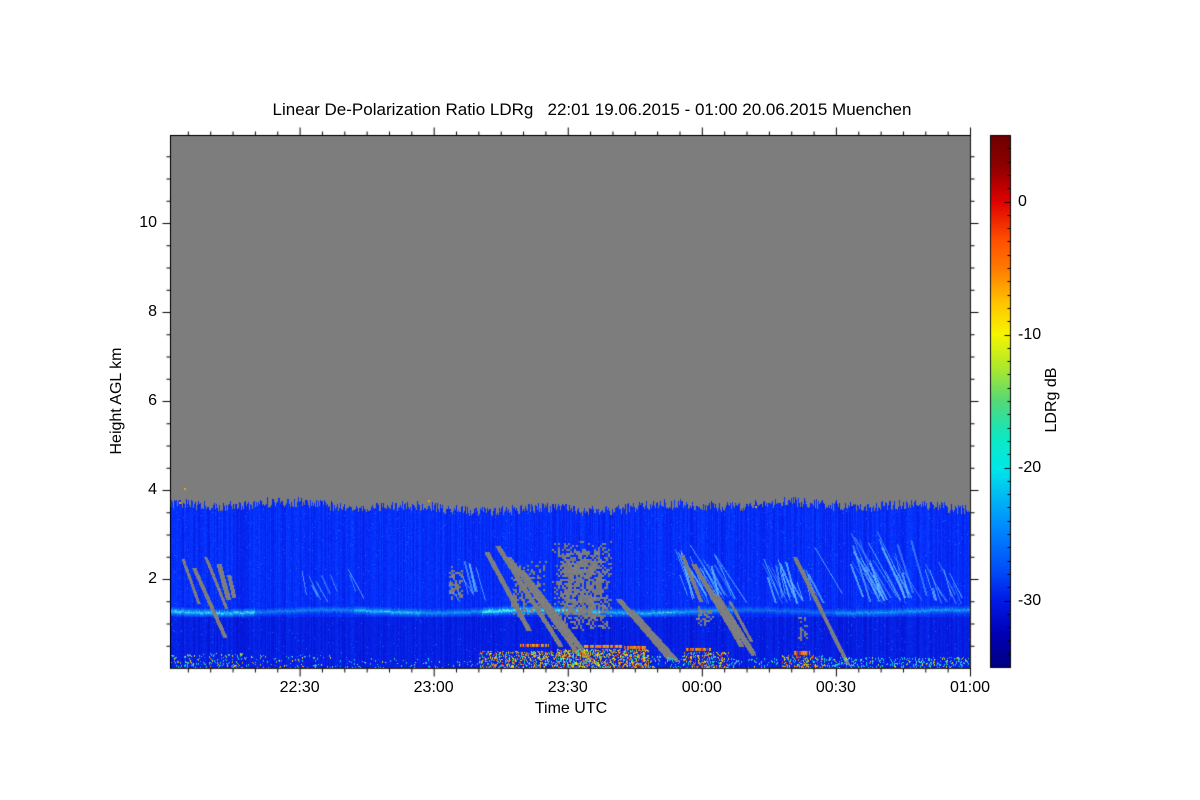 The width and height of the screenshot is (1200, 800). I want to click on colorbar-tick-label: -30, so click(1030, 600).